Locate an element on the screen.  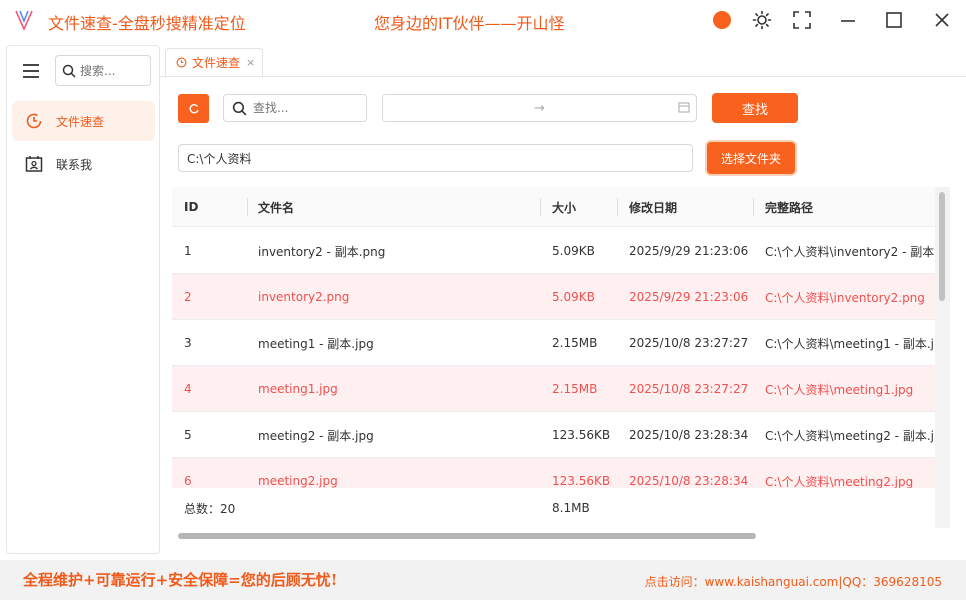
cell-path: C:\个人资料\meeting2 - 副本.jpg is located at coordinates (857, 435).